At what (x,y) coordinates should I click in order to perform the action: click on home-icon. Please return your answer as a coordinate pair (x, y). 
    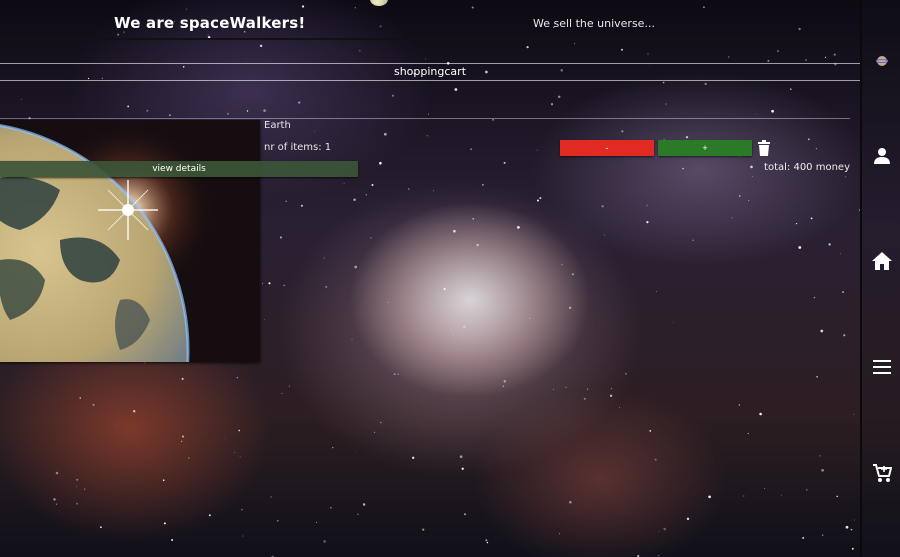
    Looking at the image, I should click on (882, 261).